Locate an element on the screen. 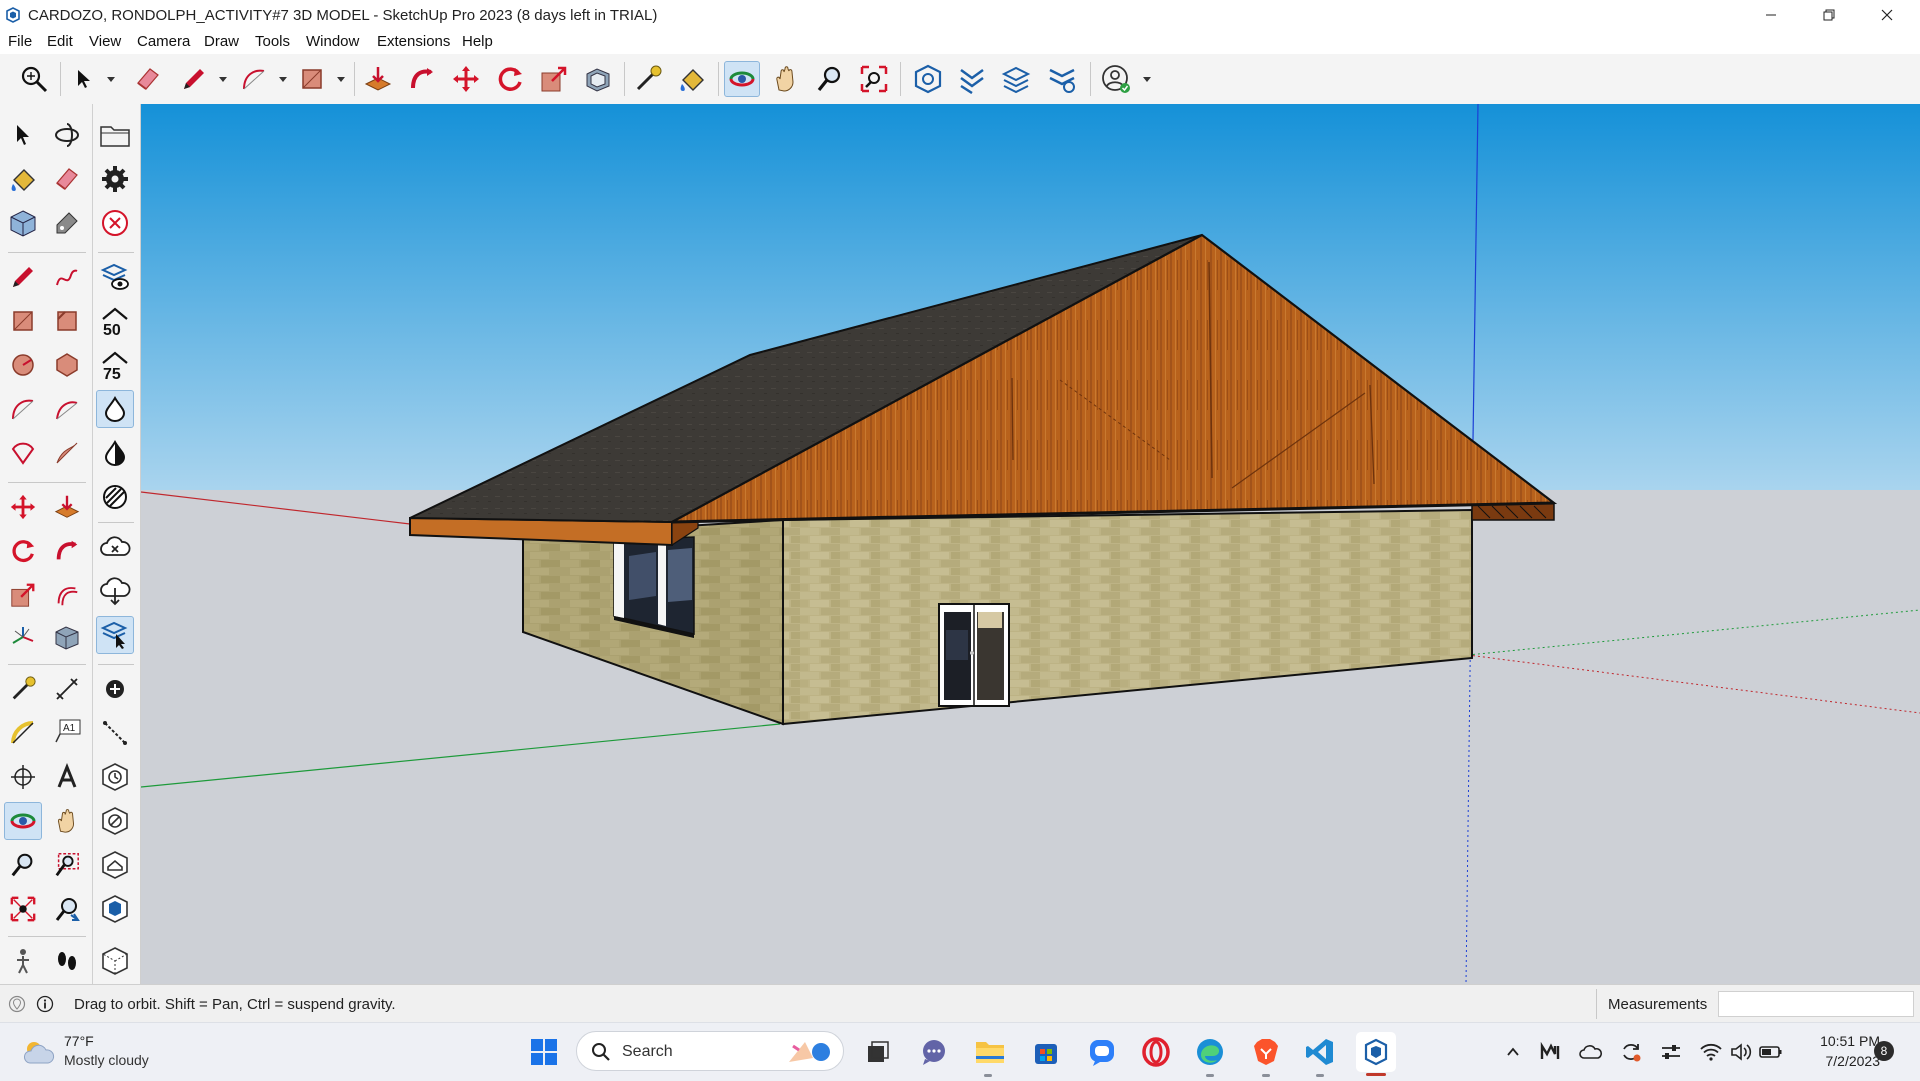 This screenshot has height=1081, width=1920. geo-location-icon is located at coordinates (17, 1004).